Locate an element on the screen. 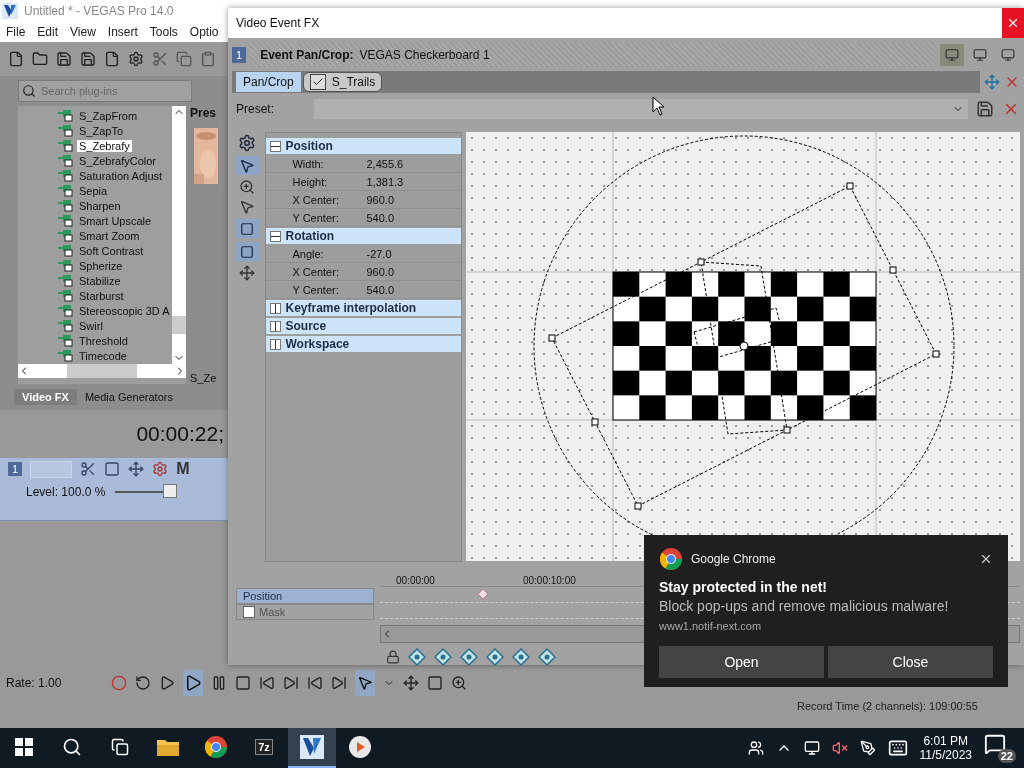 The width and height of the screenshot is (1024, 768). notification-source: www1.notif-next.com is located at coordinates (711, 626).